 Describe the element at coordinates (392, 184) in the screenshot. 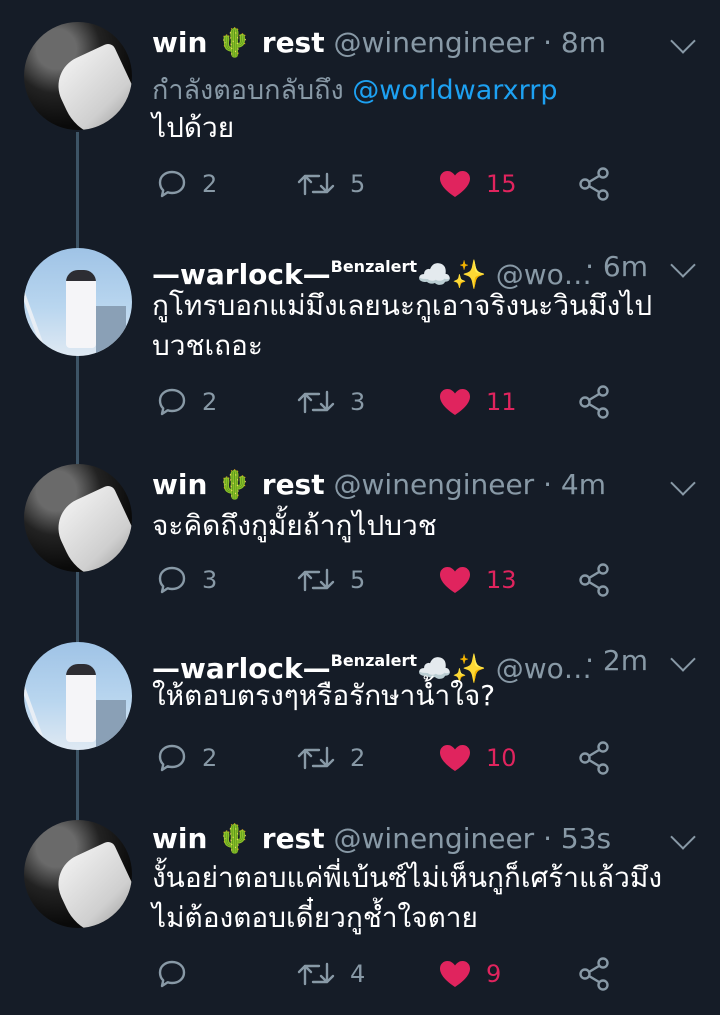

I see `tweet-actions: 2 5 15` at that location.